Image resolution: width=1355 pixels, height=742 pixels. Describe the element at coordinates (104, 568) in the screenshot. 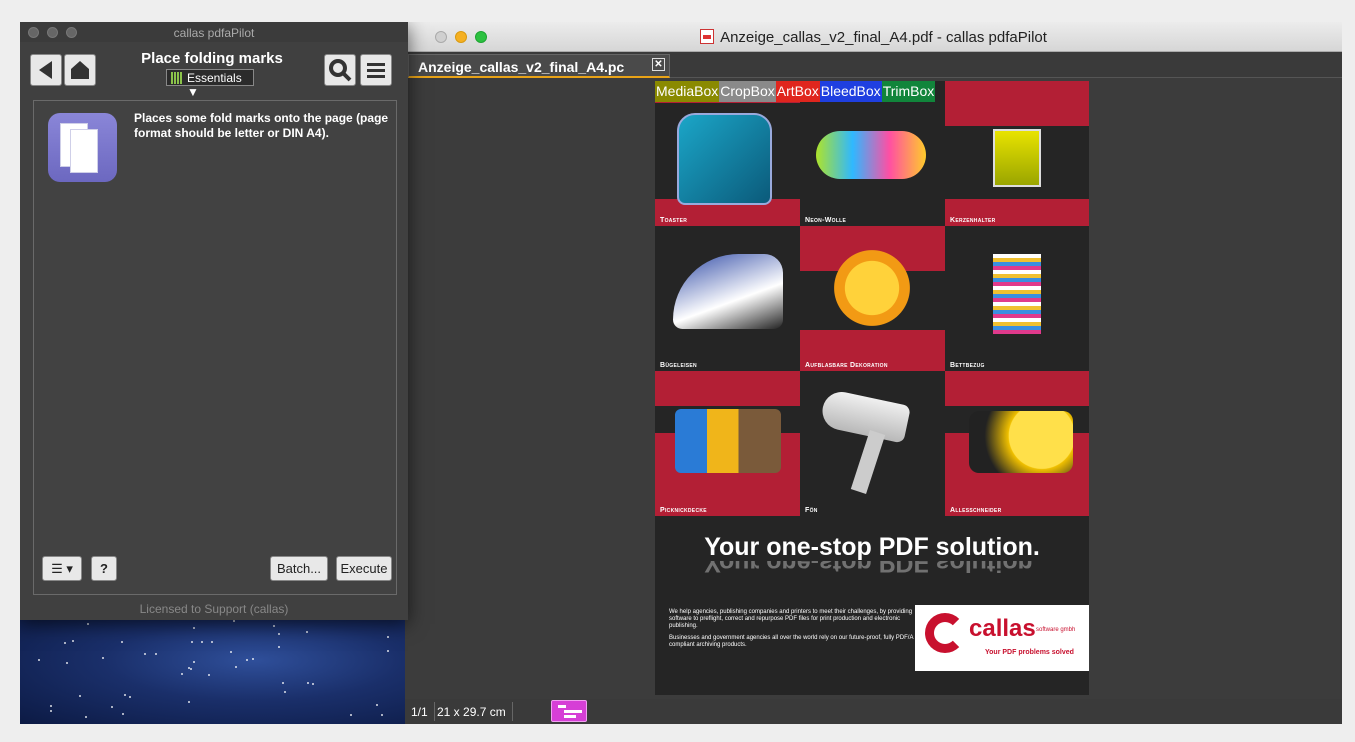

I see `help-button: ?` at that location.